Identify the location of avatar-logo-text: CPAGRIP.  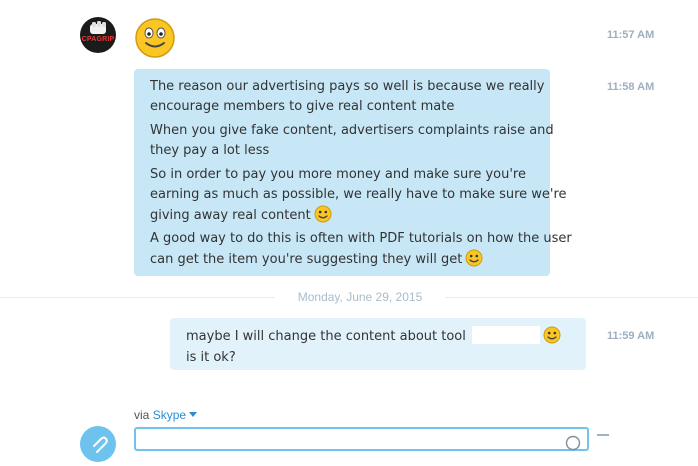
(98, 39).